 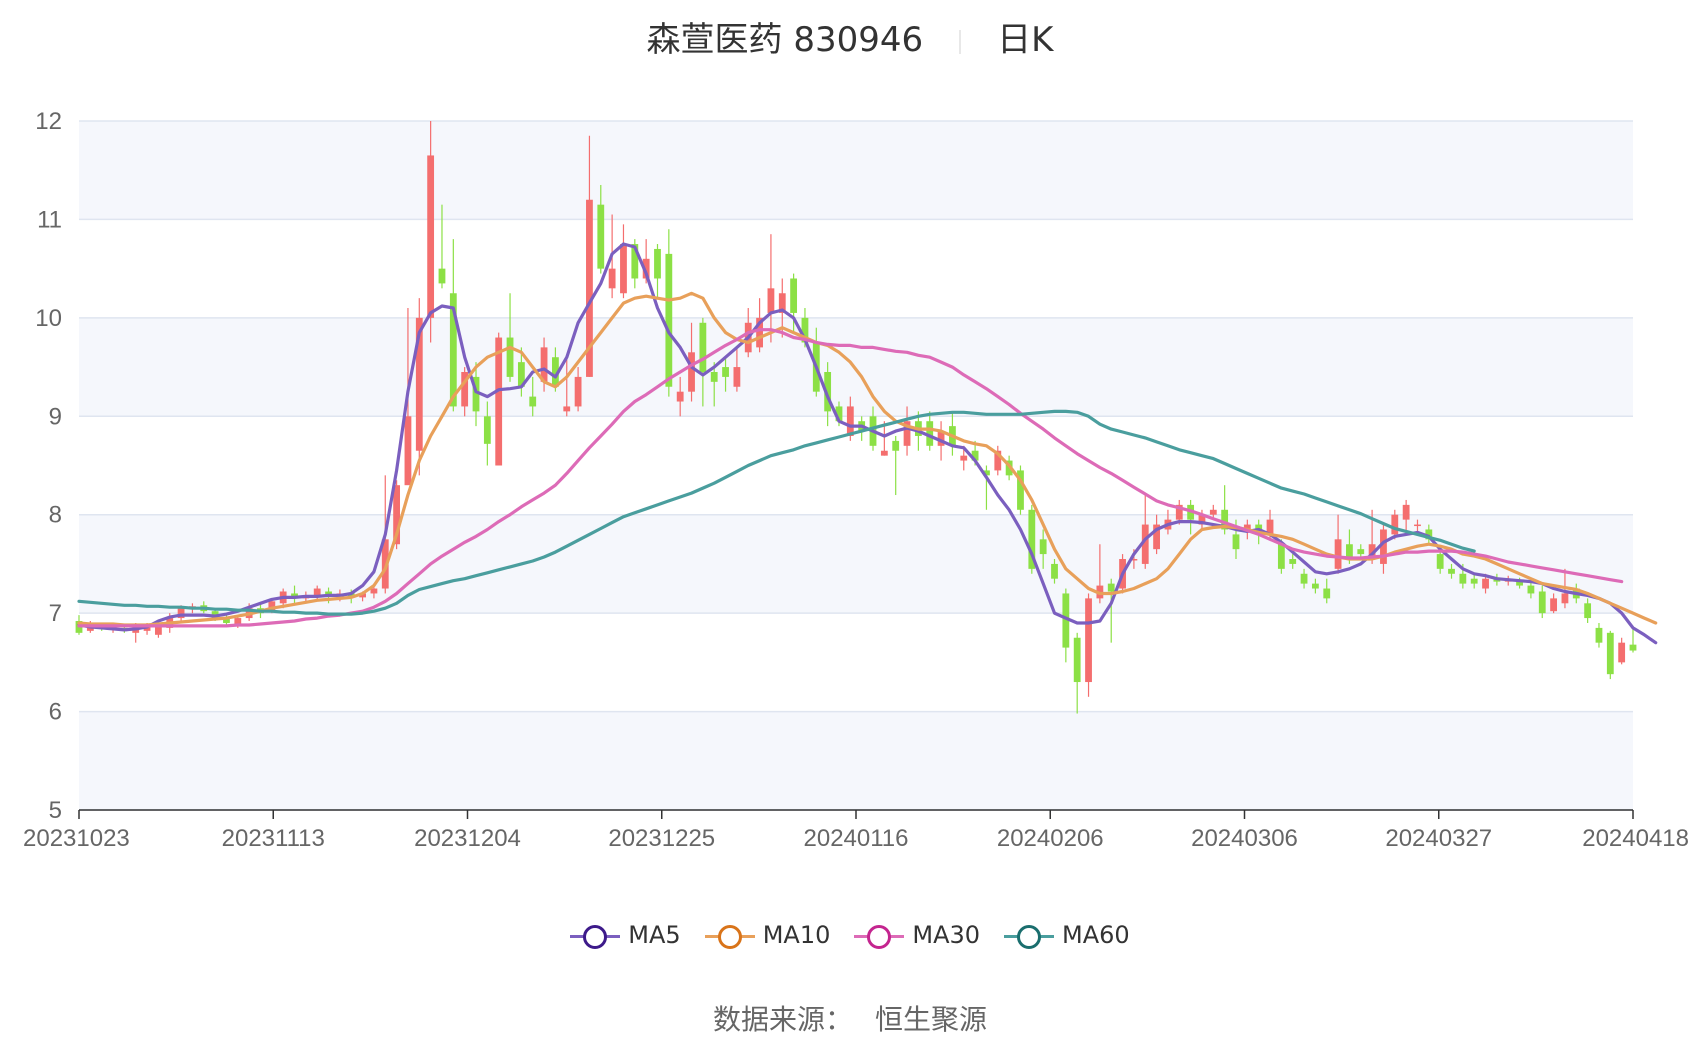 What do you see at coordinates (48, 318) in the screenshot?
I see `y-tick-label: 10` at bounding box center [48, 318].